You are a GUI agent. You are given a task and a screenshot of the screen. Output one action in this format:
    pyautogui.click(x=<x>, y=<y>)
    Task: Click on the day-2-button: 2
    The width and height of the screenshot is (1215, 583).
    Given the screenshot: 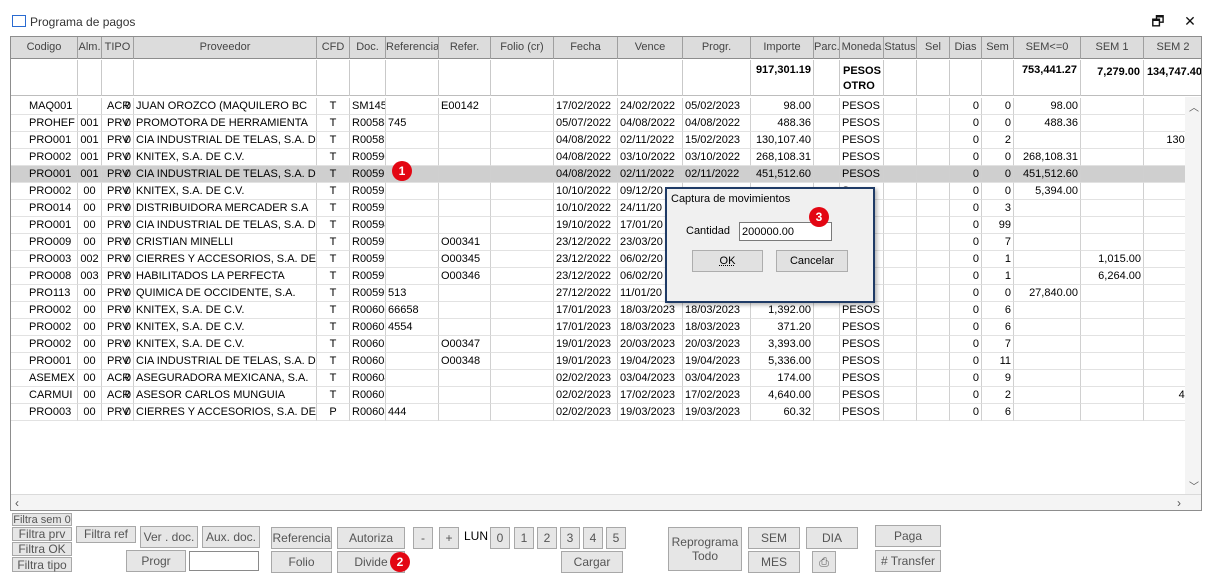 What is the action you would take?
    pyautogui.click(x=547, y=538)
    